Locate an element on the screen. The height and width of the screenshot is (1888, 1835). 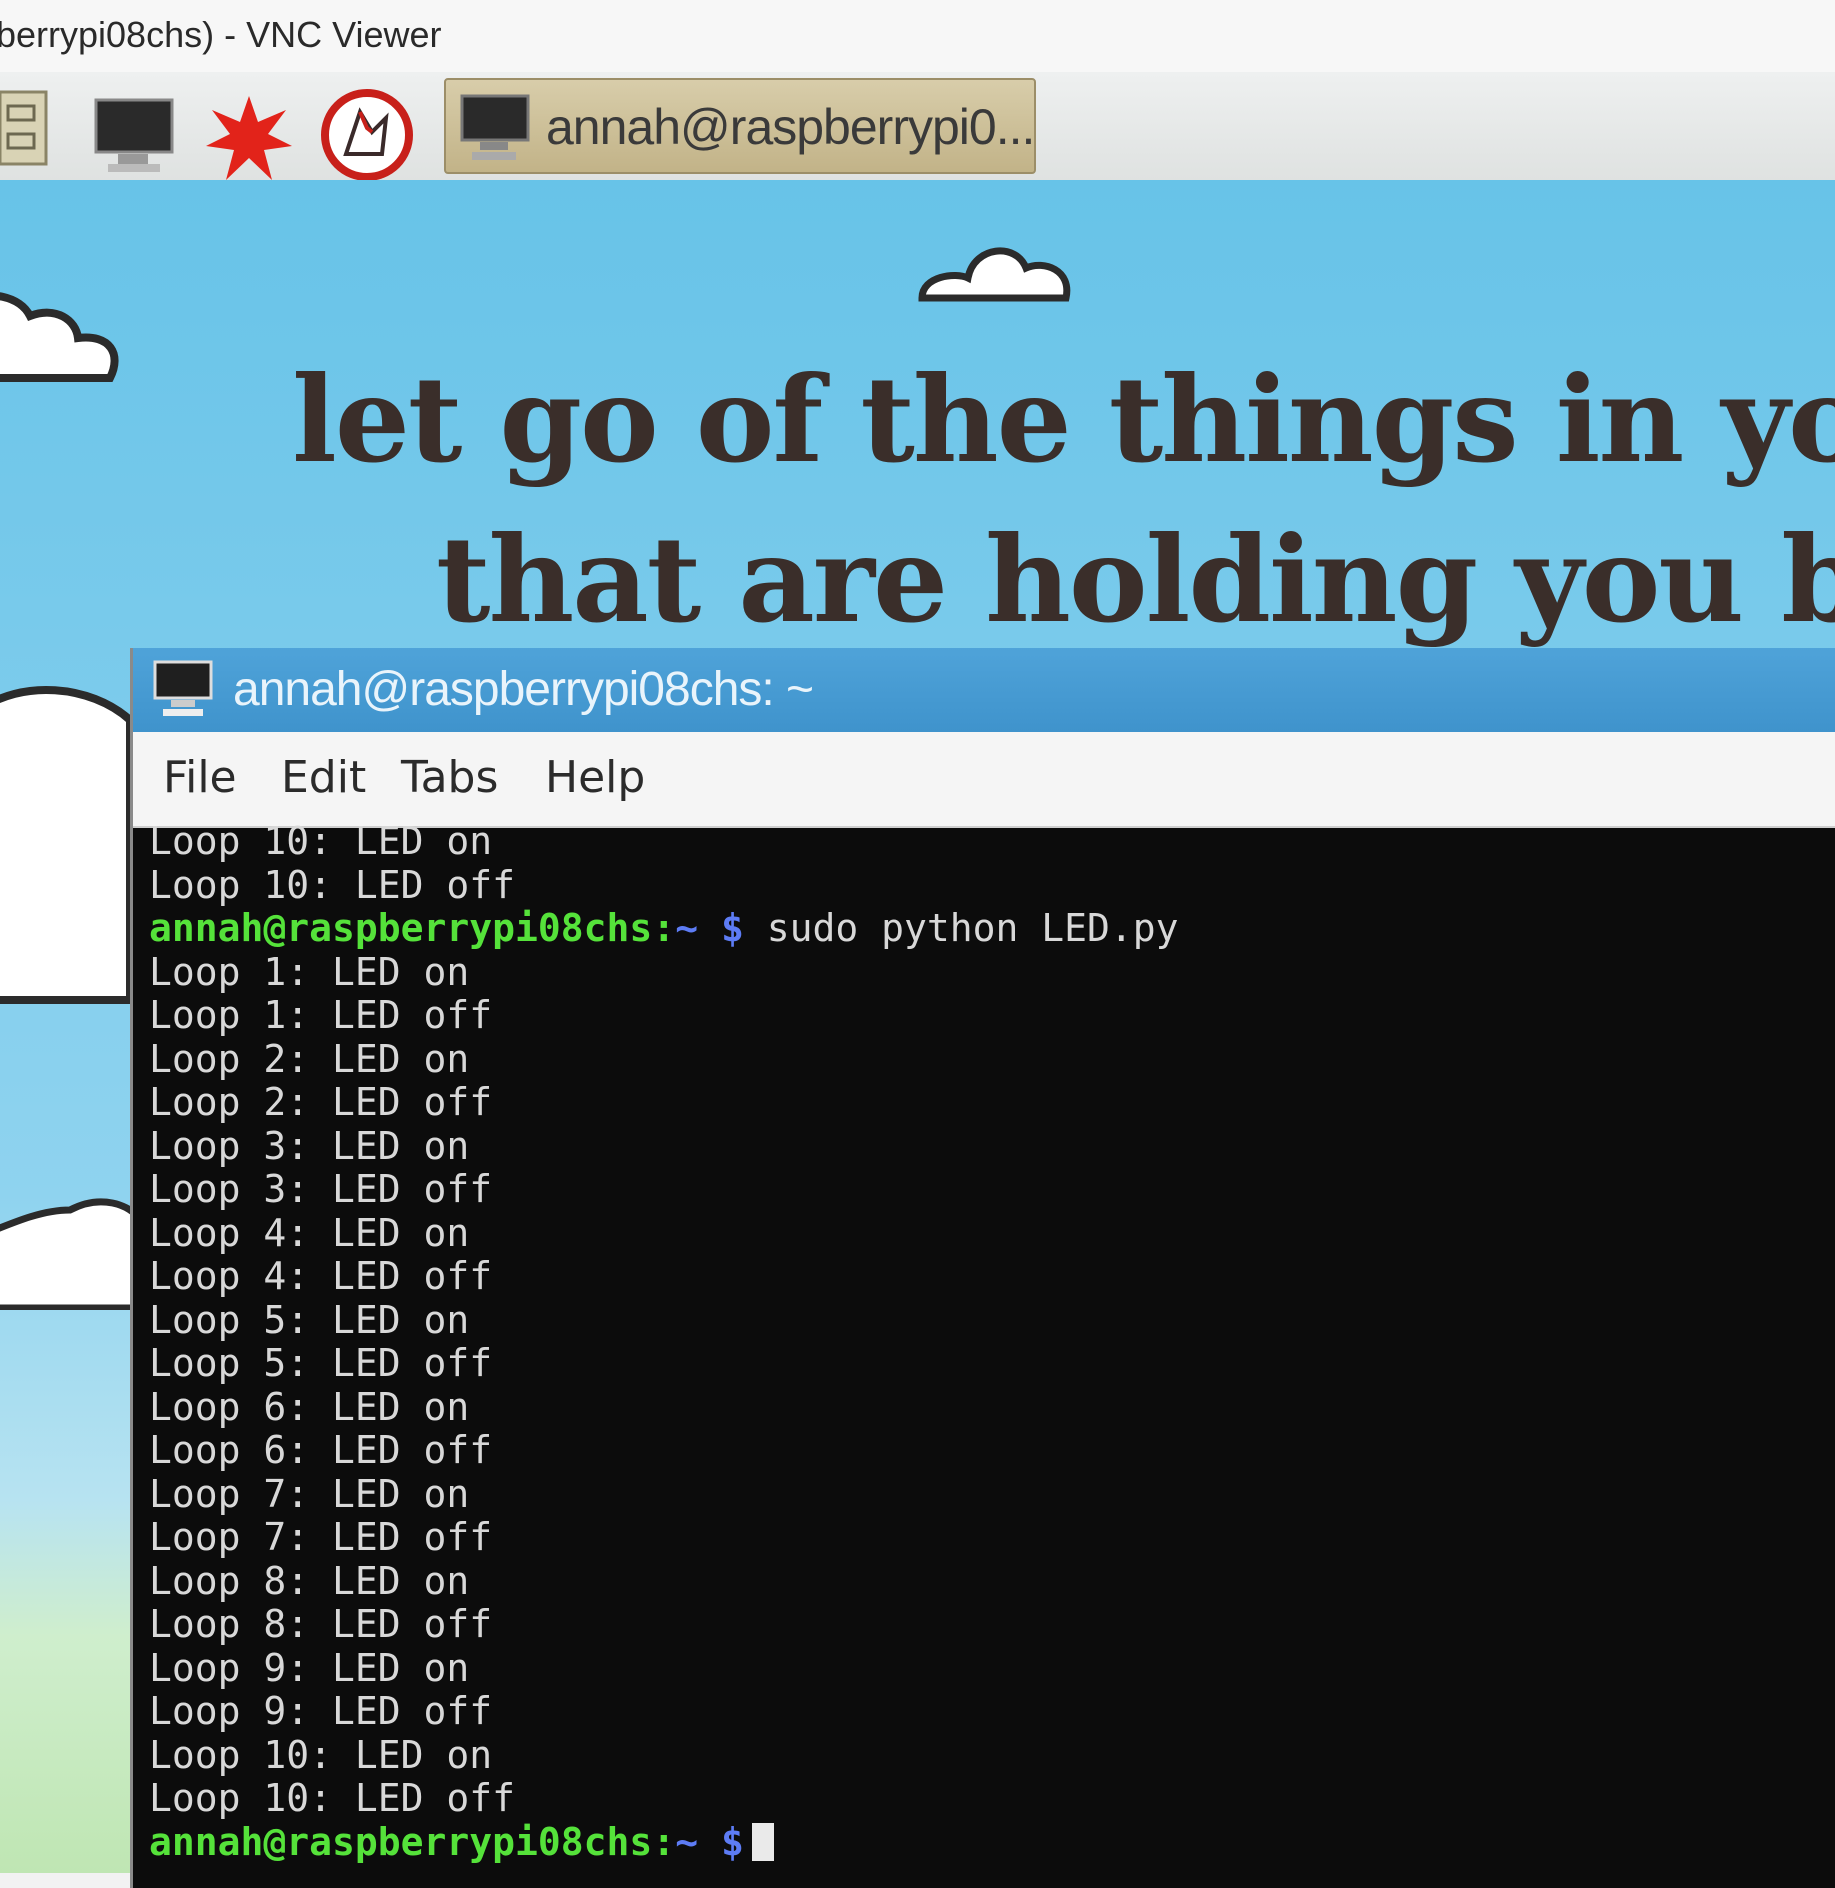
terminal-output-line: Loop 1: LED off is located at coordinates (321, 1015).